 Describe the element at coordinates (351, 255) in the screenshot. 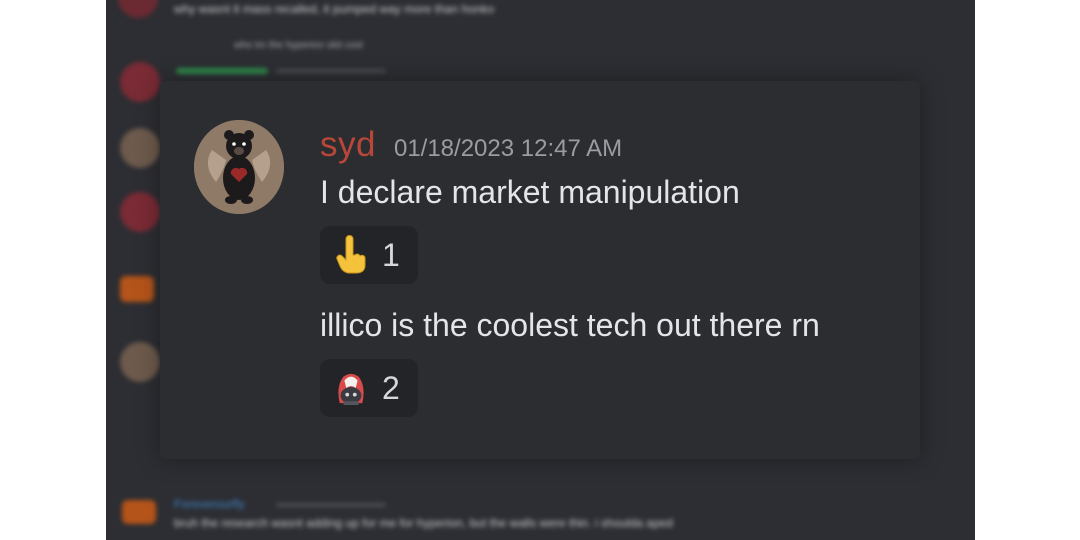

I see `pointing-up-hand-icon` at that location.